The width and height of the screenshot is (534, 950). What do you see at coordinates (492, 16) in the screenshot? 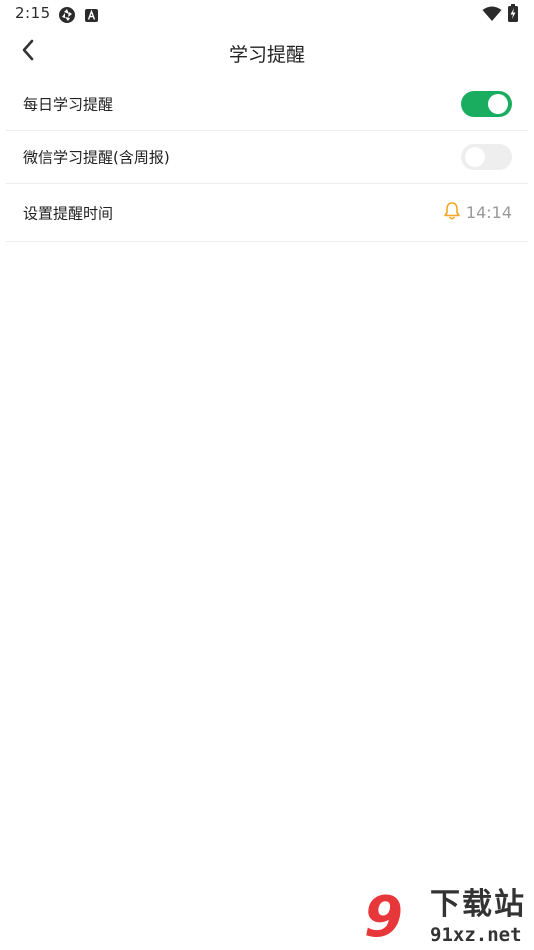
I see `wifi-icon` at bounding box center [492, 16].